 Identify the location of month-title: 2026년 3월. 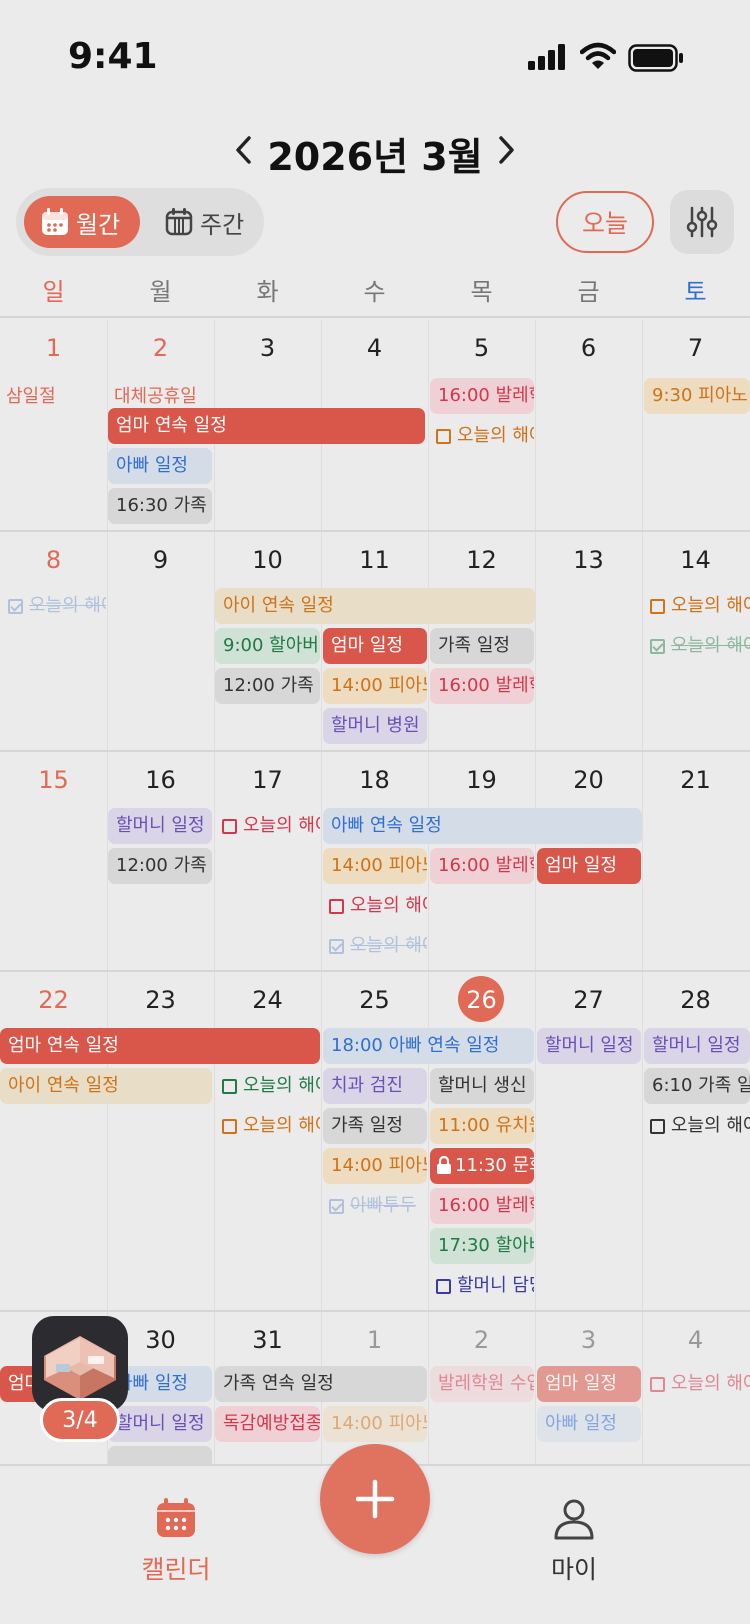
(375, 153).